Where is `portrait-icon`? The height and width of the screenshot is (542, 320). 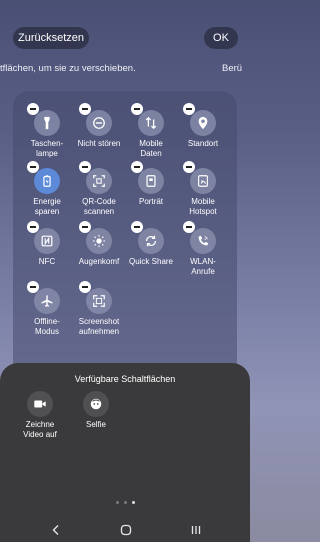 portrait-icon is located at coordinates (151, 181).